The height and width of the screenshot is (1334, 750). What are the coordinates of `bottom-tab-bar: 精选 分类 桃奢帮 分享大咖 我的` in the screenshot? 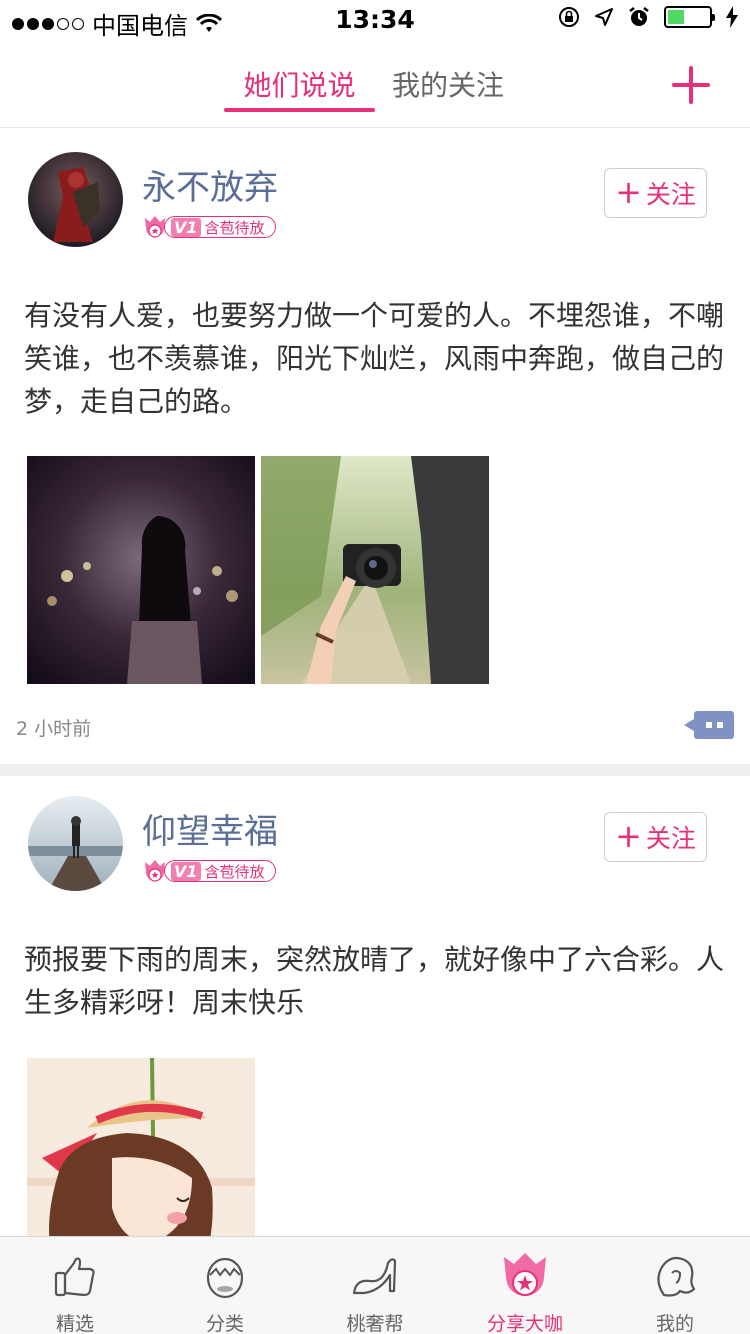 It's located at (375, 1285).